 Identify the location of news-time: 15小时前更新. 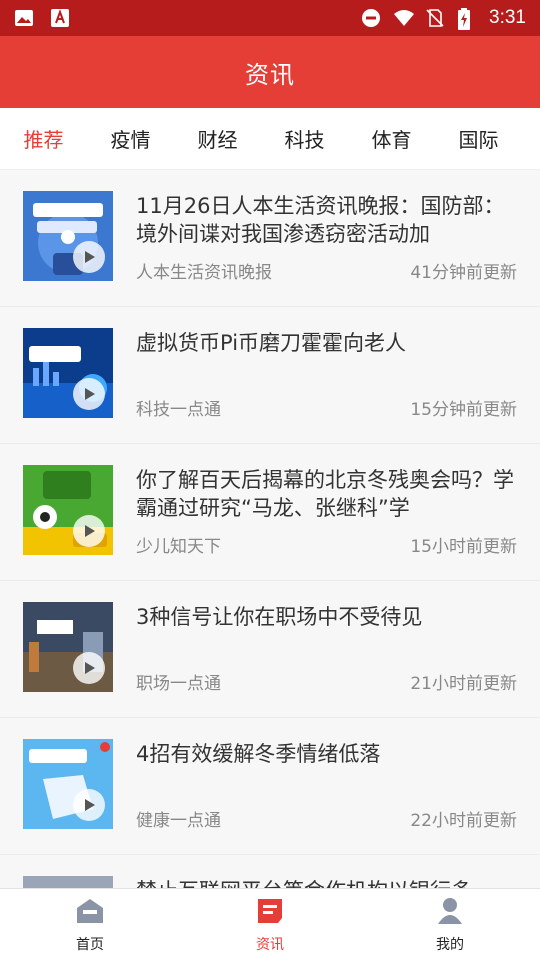
(463, 547).